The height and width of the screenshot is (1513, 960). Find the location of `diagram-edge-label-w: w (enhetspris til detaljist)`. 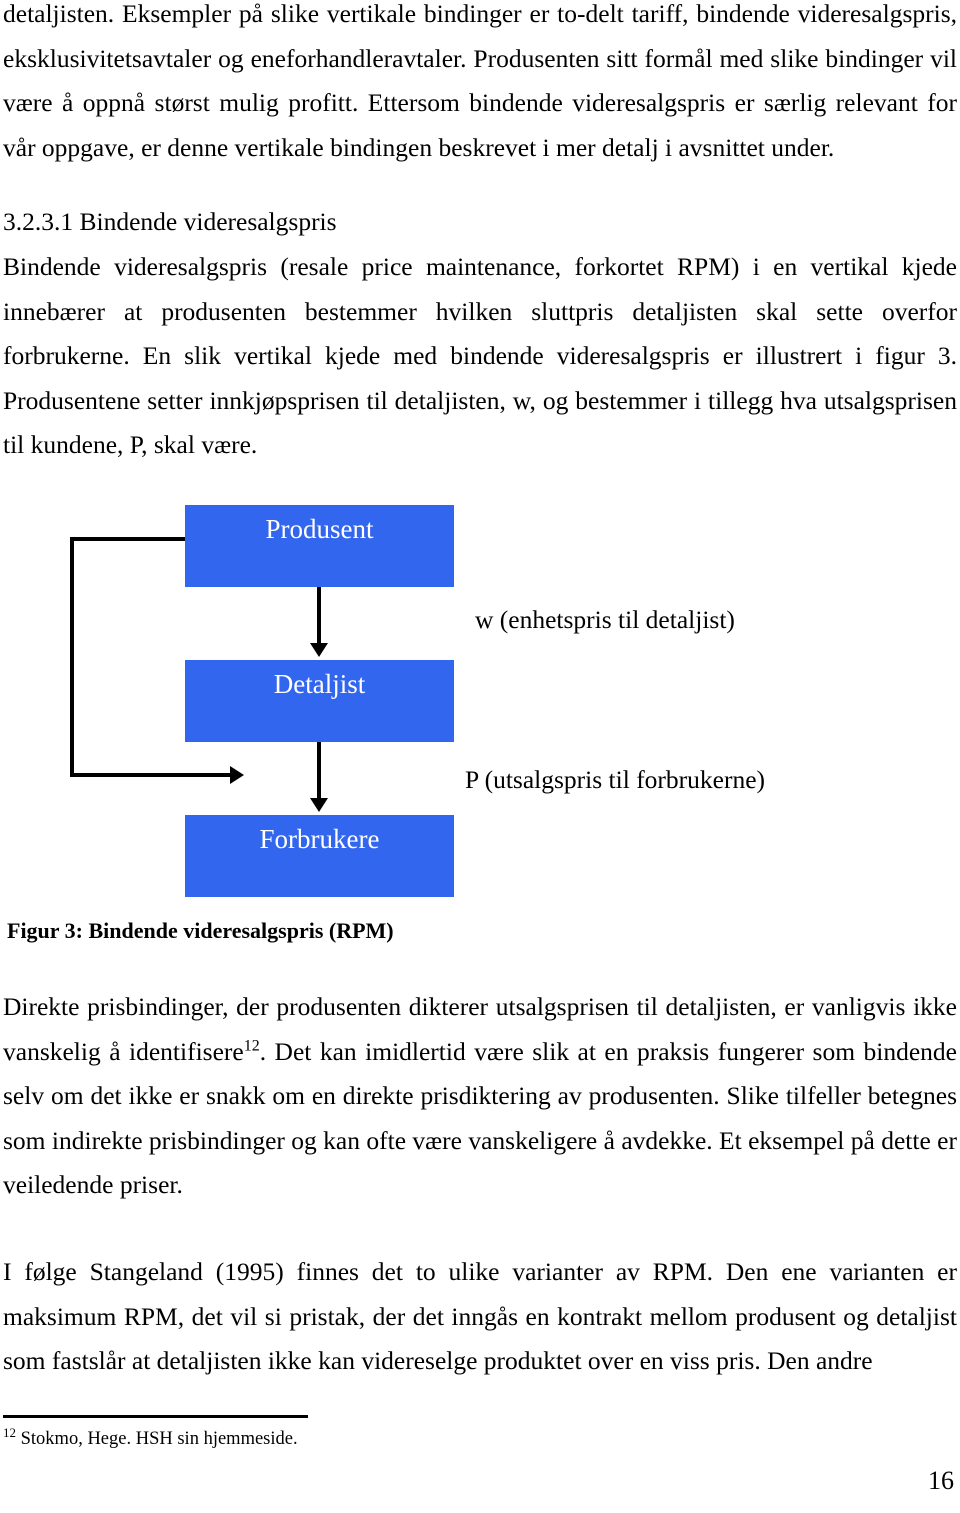

diagram-edge-label-w: w (enhetspris til detaljist) is located at coordinates (605, 619).